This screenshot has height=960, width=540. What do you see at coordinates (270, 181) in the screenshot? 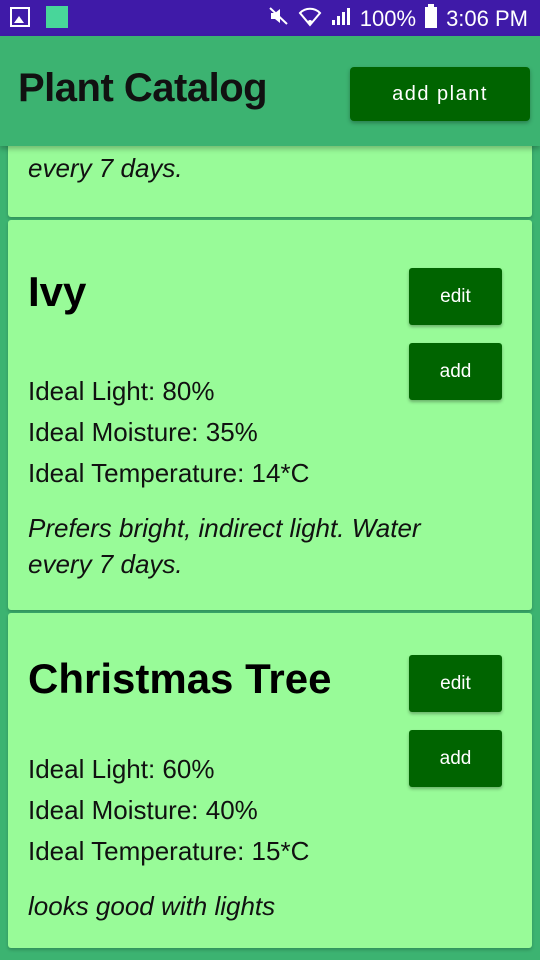
I see `plant-card-partial: every 7 days.` at bounding box center [270, 181].